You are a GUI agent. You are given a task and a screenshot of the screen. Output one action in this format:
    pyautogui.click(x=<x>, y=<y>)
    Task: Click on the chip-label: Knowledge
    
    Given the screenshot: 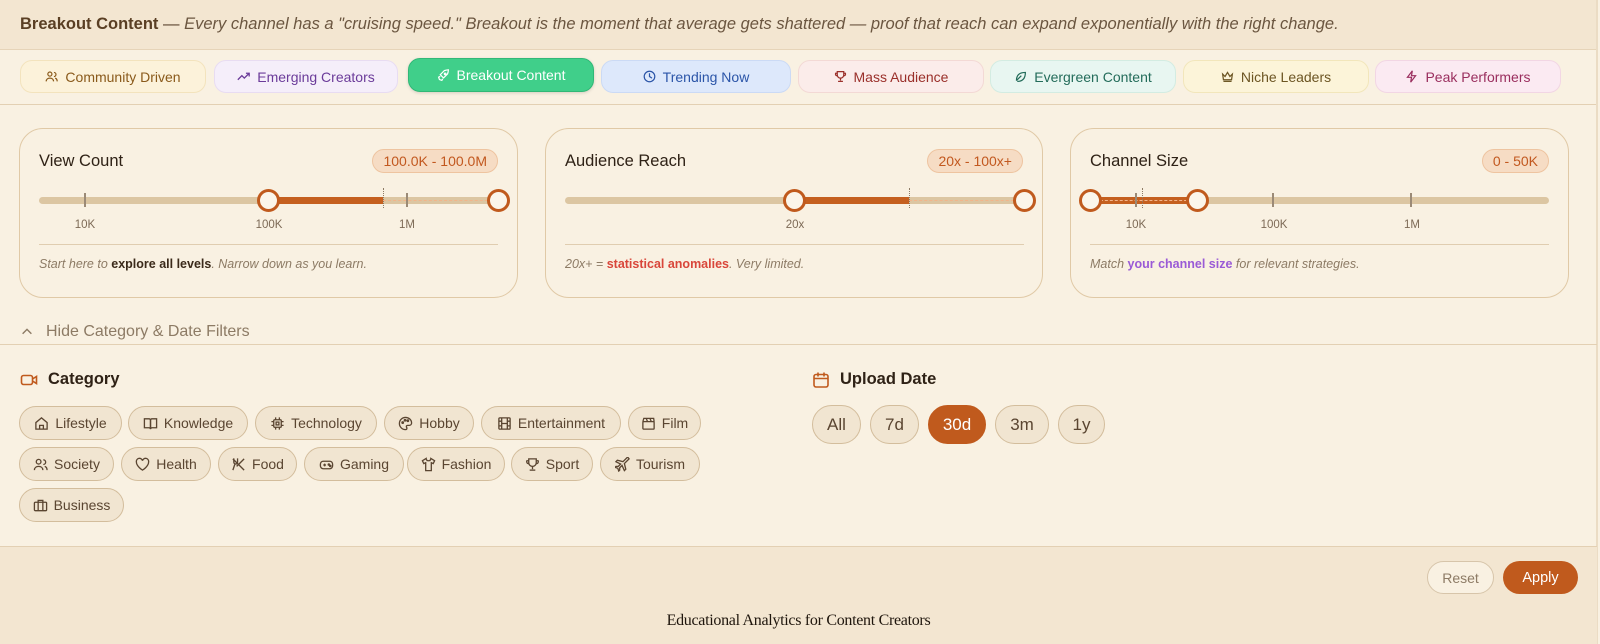 What is the action you would take?
    pyautogui.click(x=198, y=423)
    